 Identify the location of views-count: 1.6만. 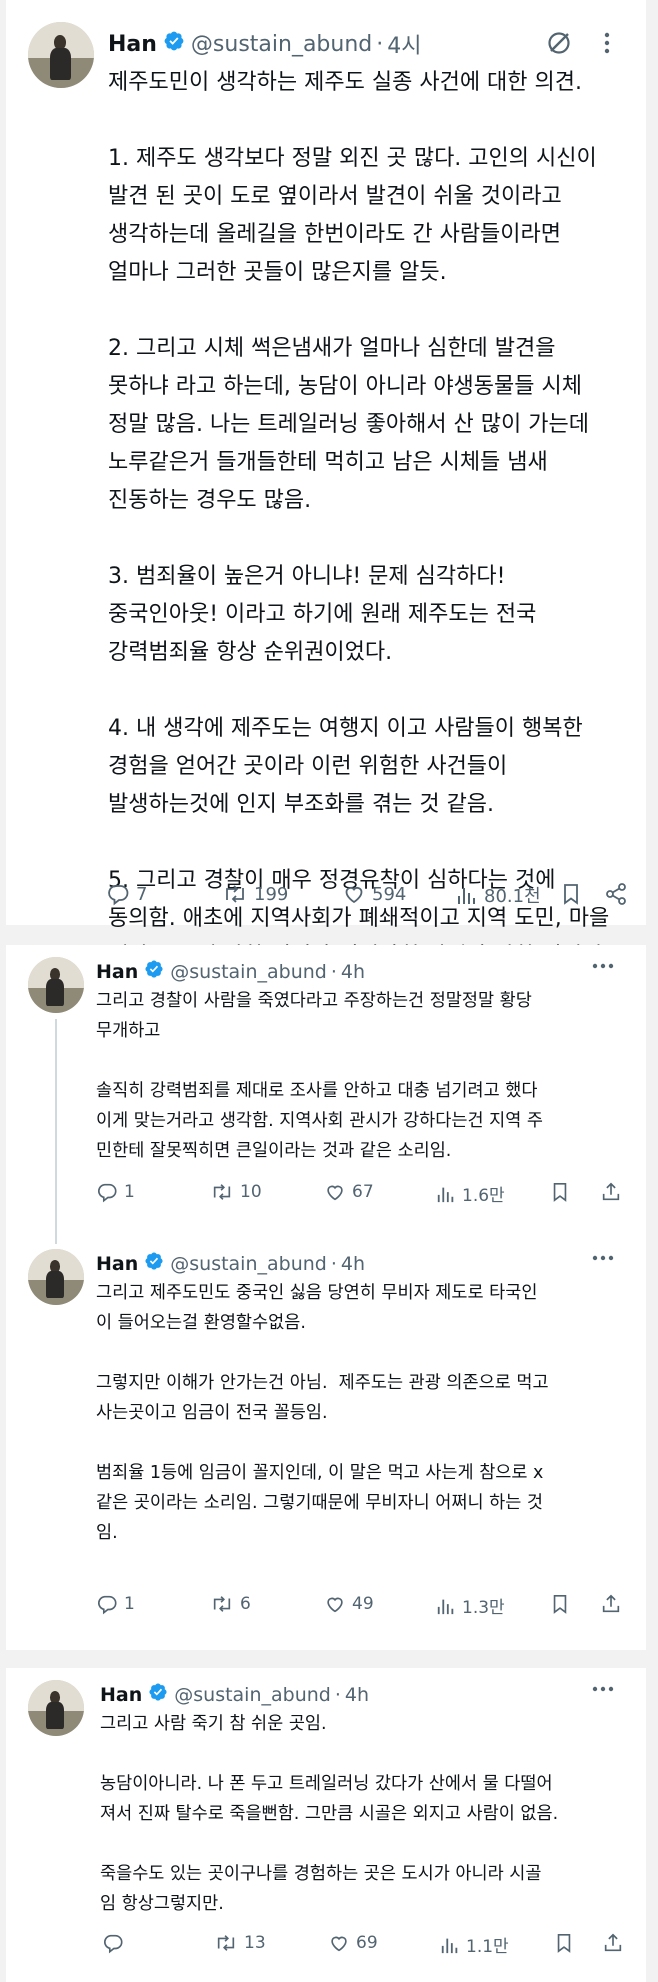
(483, 1196).